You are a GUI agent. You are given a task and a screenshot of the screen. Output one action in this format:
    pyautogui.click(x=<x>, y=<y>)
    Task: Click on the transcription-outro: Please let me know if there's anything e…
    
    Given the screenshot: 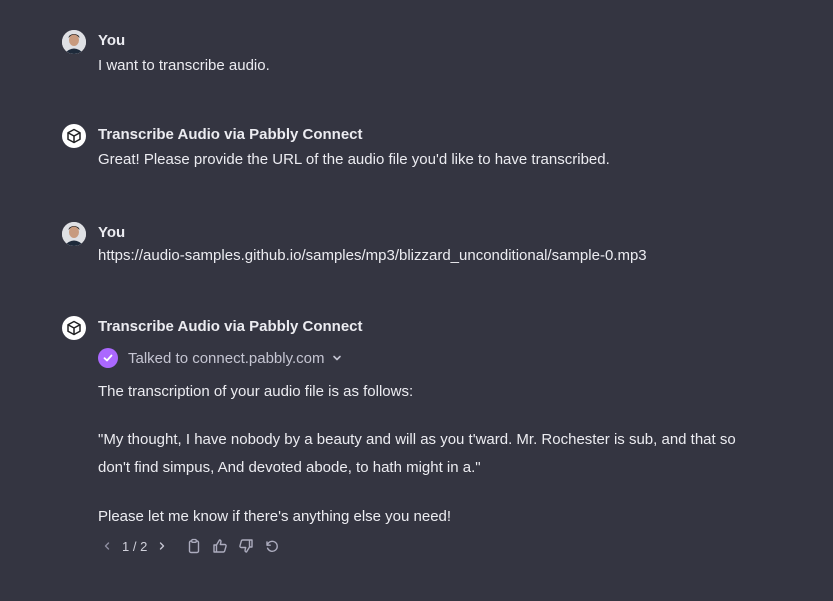 What is the action you would take?
    pyautogui.click(x=275, y=516)
    